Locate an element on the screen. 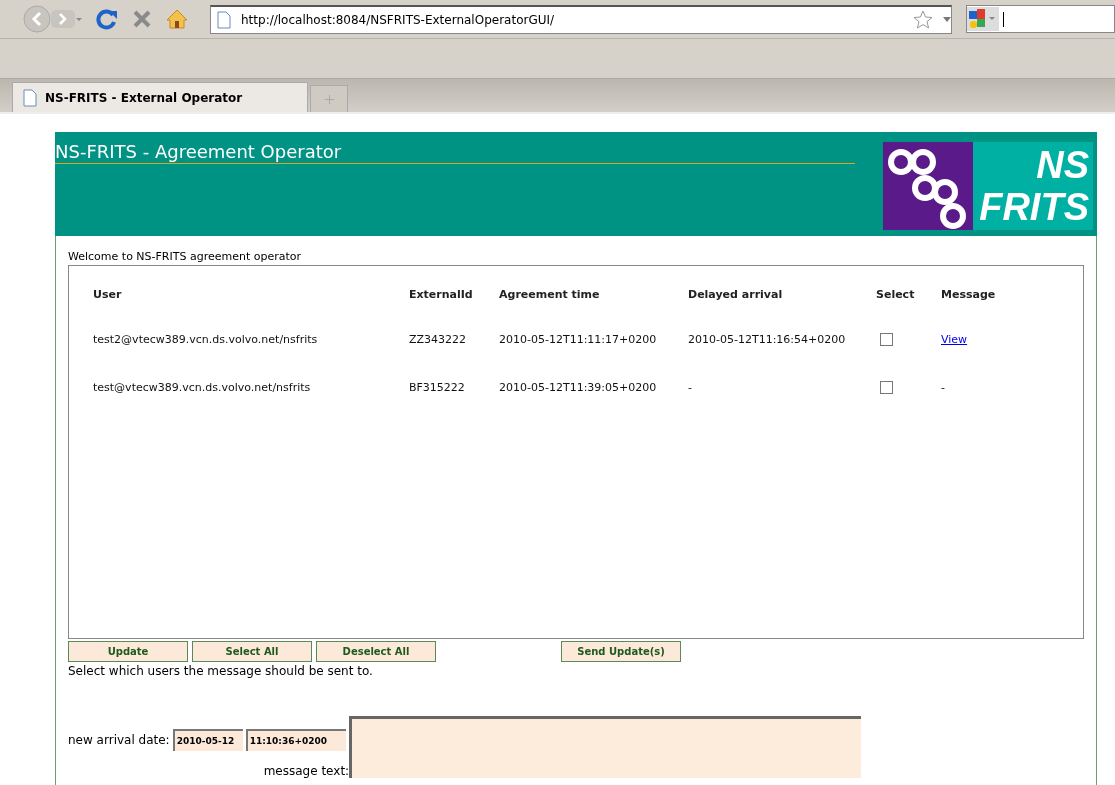 This screenshot has height=785, width=1115. message-field is located at coordinates (605, 747).